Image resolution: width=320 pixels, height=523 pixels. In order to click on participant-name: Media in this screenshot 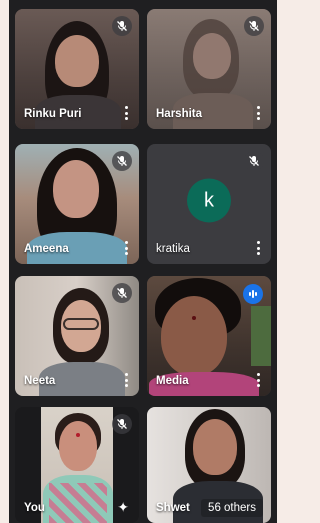, I will do `click(172, 381)`.